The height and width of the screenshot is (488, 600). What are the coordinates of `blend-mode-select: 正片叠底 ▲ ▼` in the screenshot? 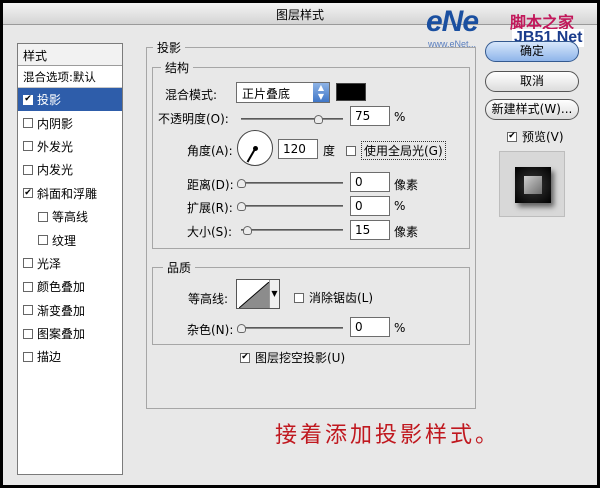 It's located at (283, 92).